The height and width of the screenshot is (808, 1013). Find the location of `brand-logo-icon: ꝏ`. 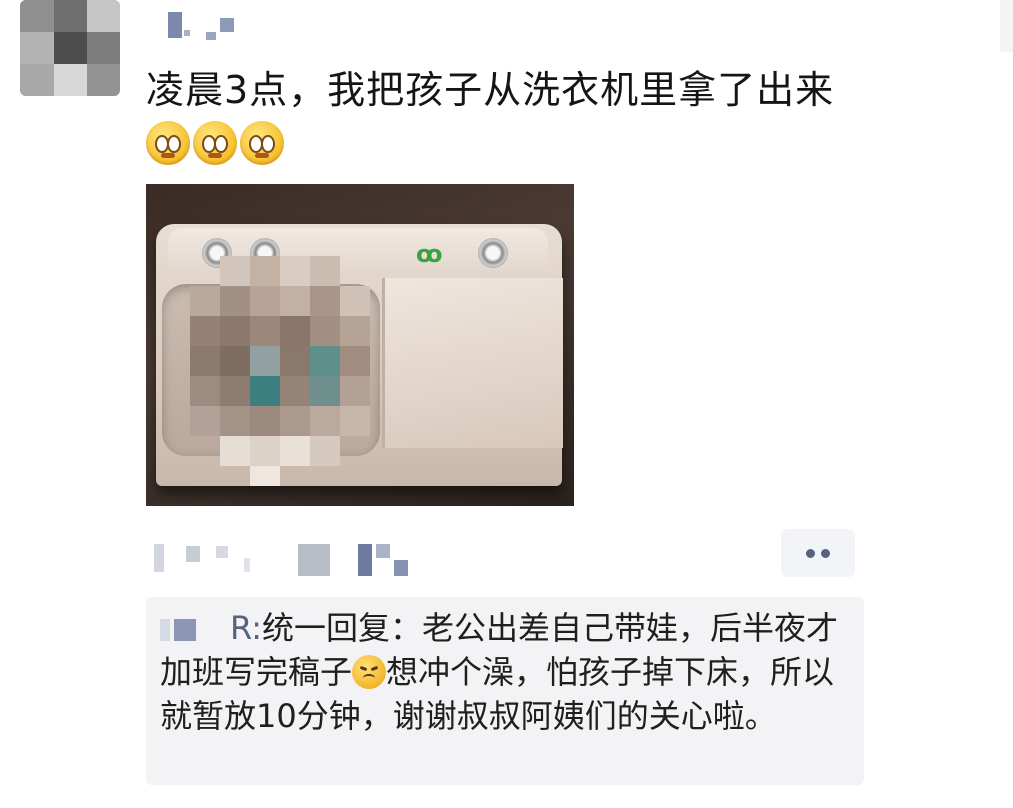

brand-logo-icon: ꝏ is located at coordinates (429, 254).